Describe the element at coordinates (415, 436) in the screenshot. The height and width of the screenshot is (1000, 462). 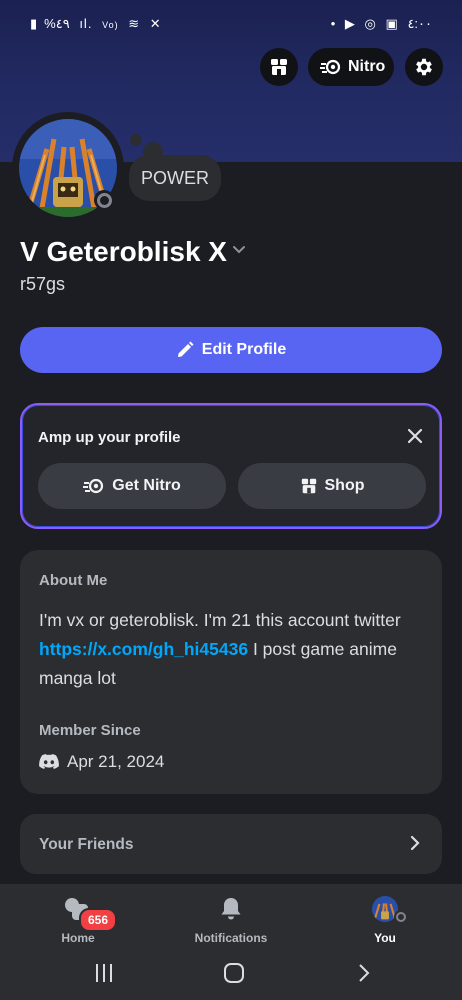
I see `close-icon` at that location.